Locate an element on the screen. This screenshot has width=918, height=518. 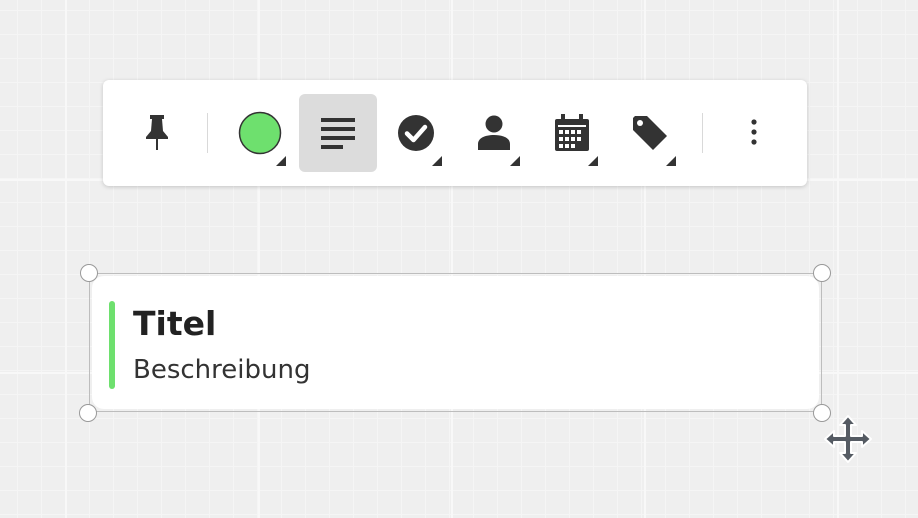
pin-button is located at coordinates (157, 133).